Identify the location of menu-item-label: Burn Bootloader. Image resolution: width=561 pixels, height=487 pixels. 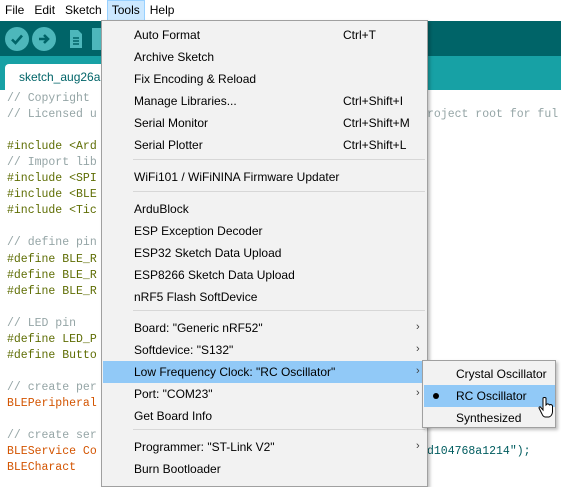
(177, 469).